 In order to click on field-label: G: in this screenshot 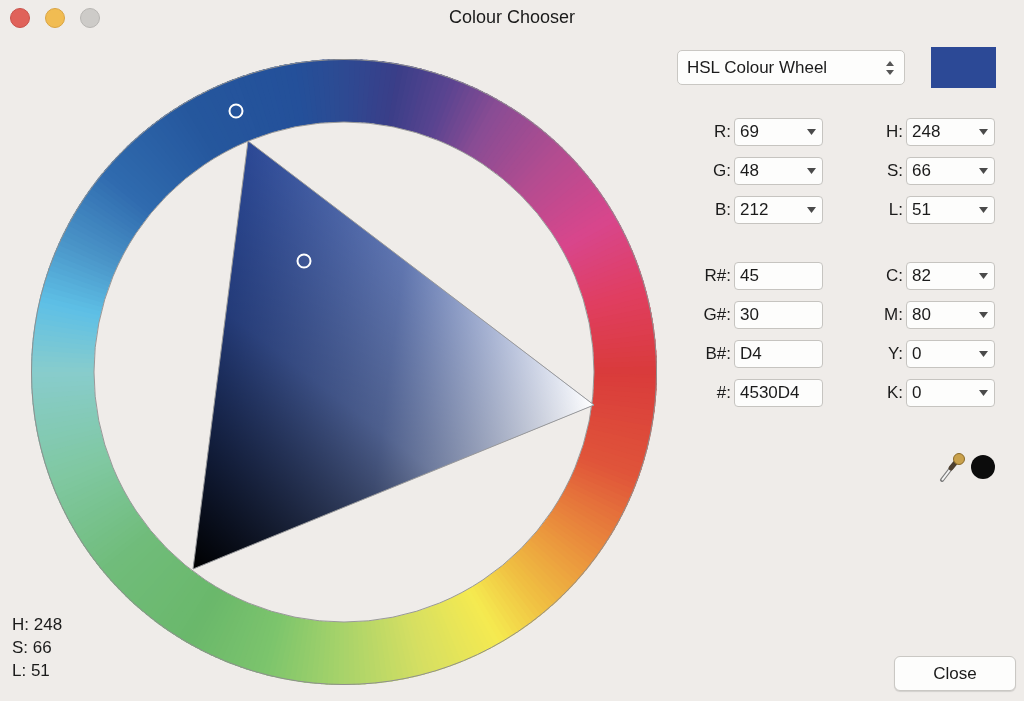, I will do `click(722, 171)`.